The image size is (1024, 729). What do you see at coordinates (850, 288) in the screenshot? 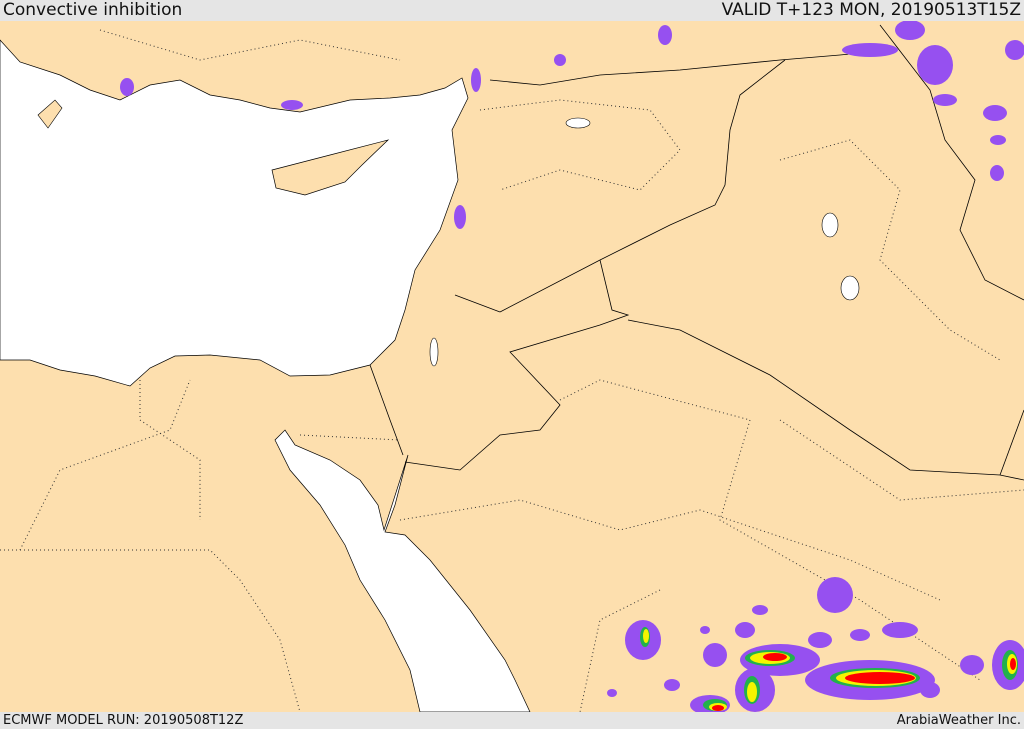
I see `lake-razzaza` at bounding box center [850, 288].